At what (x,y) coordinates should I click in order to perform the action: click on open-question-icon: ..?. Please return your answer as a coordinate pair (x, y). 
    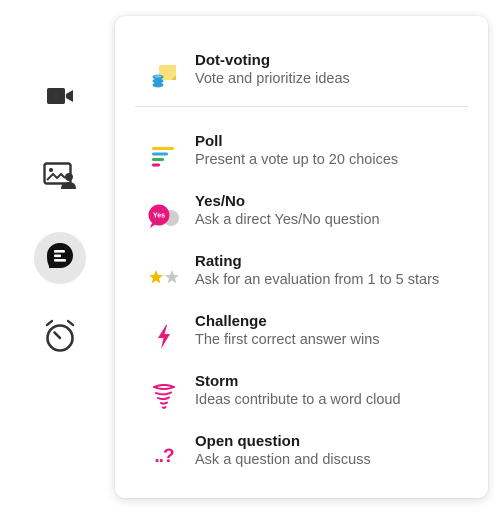
    Looking at the image, I should click on (164, 457).